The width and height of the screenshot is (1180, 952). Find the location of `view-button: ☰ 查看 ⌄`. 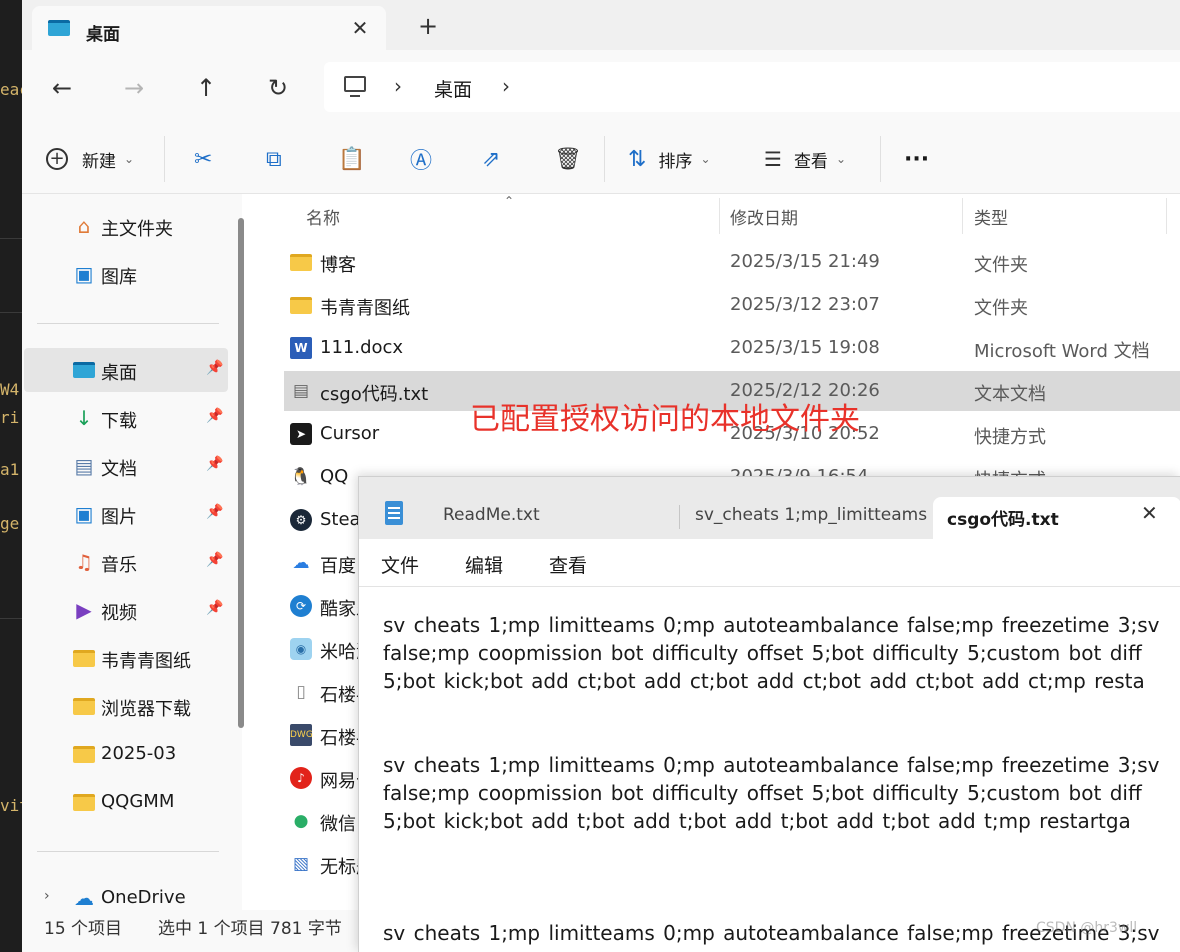

view-button: ☰ 查看 ⌄ is located at coordinates (805, 159).